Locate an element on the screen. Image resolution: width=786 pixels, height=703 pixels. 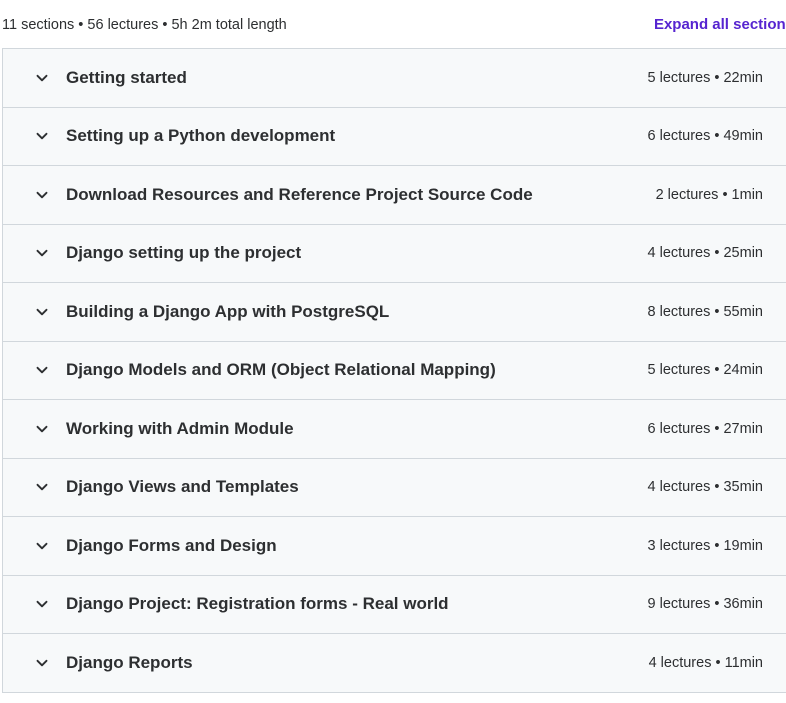
expand-all-sections-button: Expand all sections is located at coordinates (720, 24).